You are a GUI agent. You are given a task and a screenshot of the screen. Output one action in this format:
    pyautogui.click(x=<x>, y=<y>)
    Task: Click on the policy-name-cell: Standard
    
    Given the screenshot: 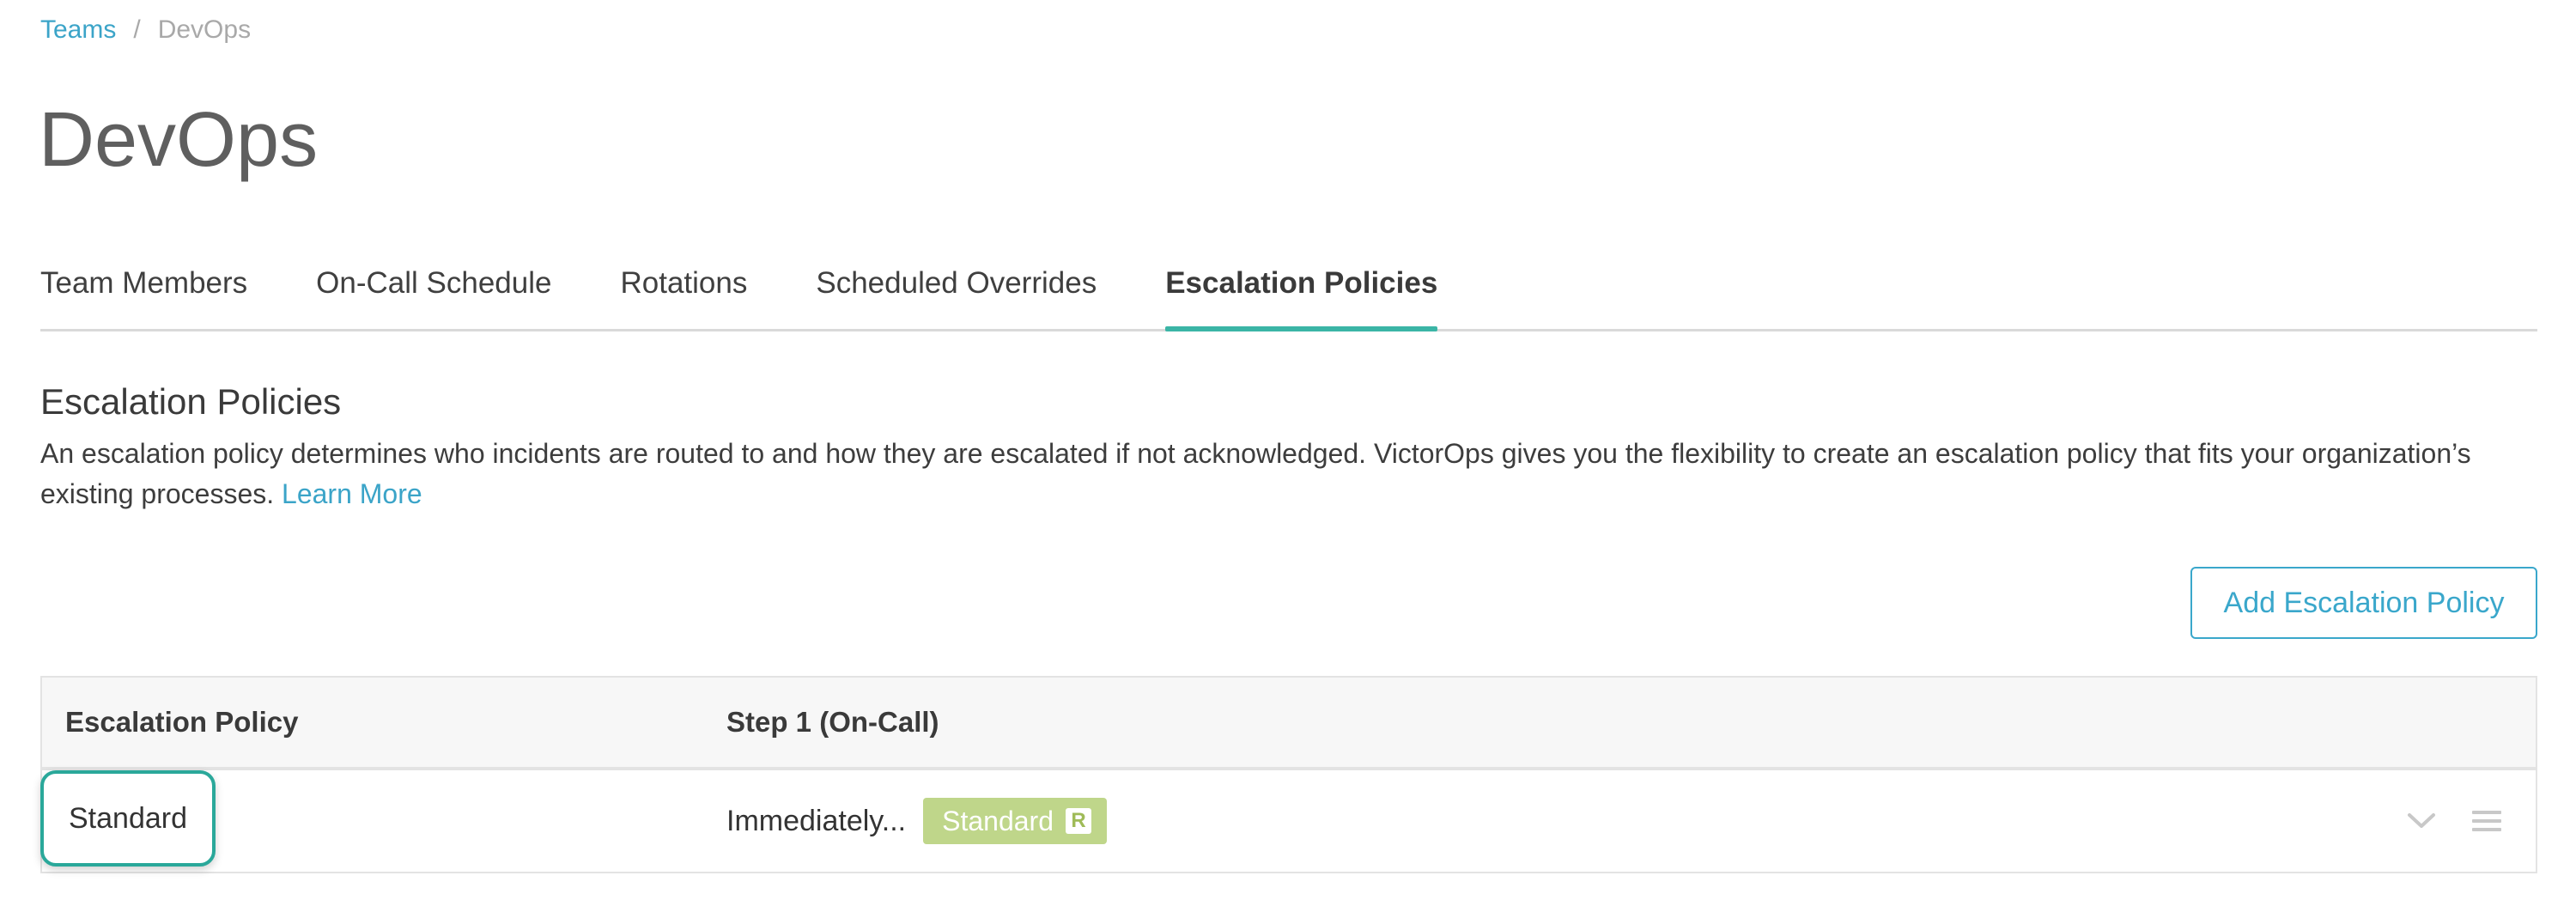 What is the action you would take?
    pyautogui.click(x=128, y=818)
    